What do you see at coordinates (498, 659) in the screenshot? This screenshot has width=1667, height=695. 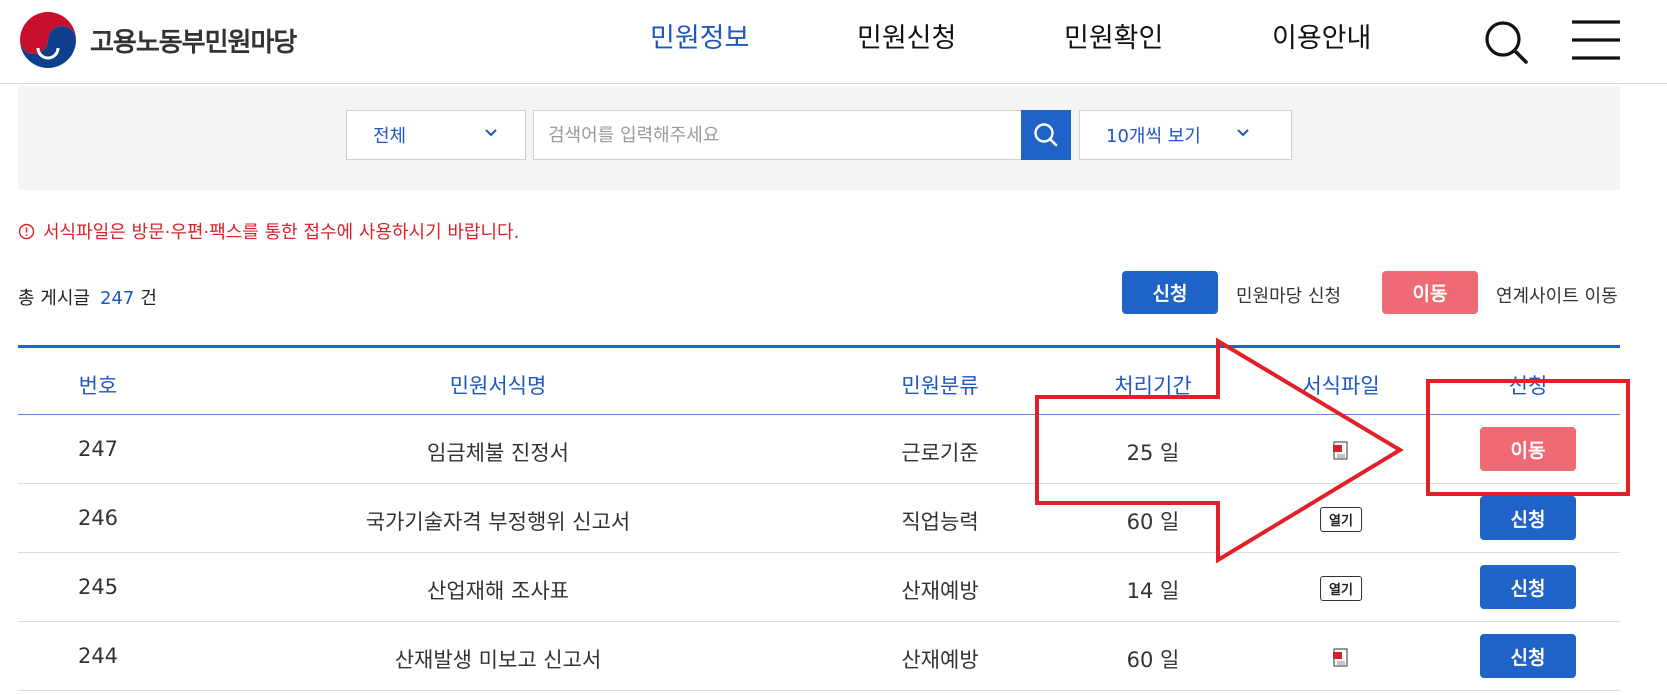 I see `row-form-name: 산재발생 미보고 신고서` at bounding box center [498, 659].